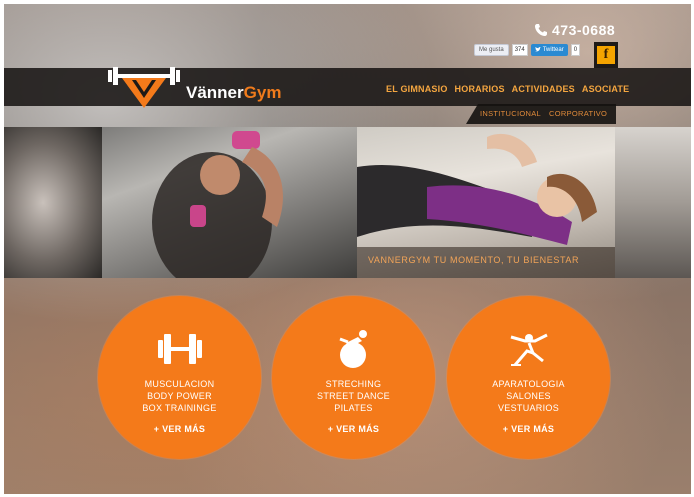 Image resolution: width=694 pixels, height=497 pixels. I want to click on like-label: Me gusta, so click(491, 50).